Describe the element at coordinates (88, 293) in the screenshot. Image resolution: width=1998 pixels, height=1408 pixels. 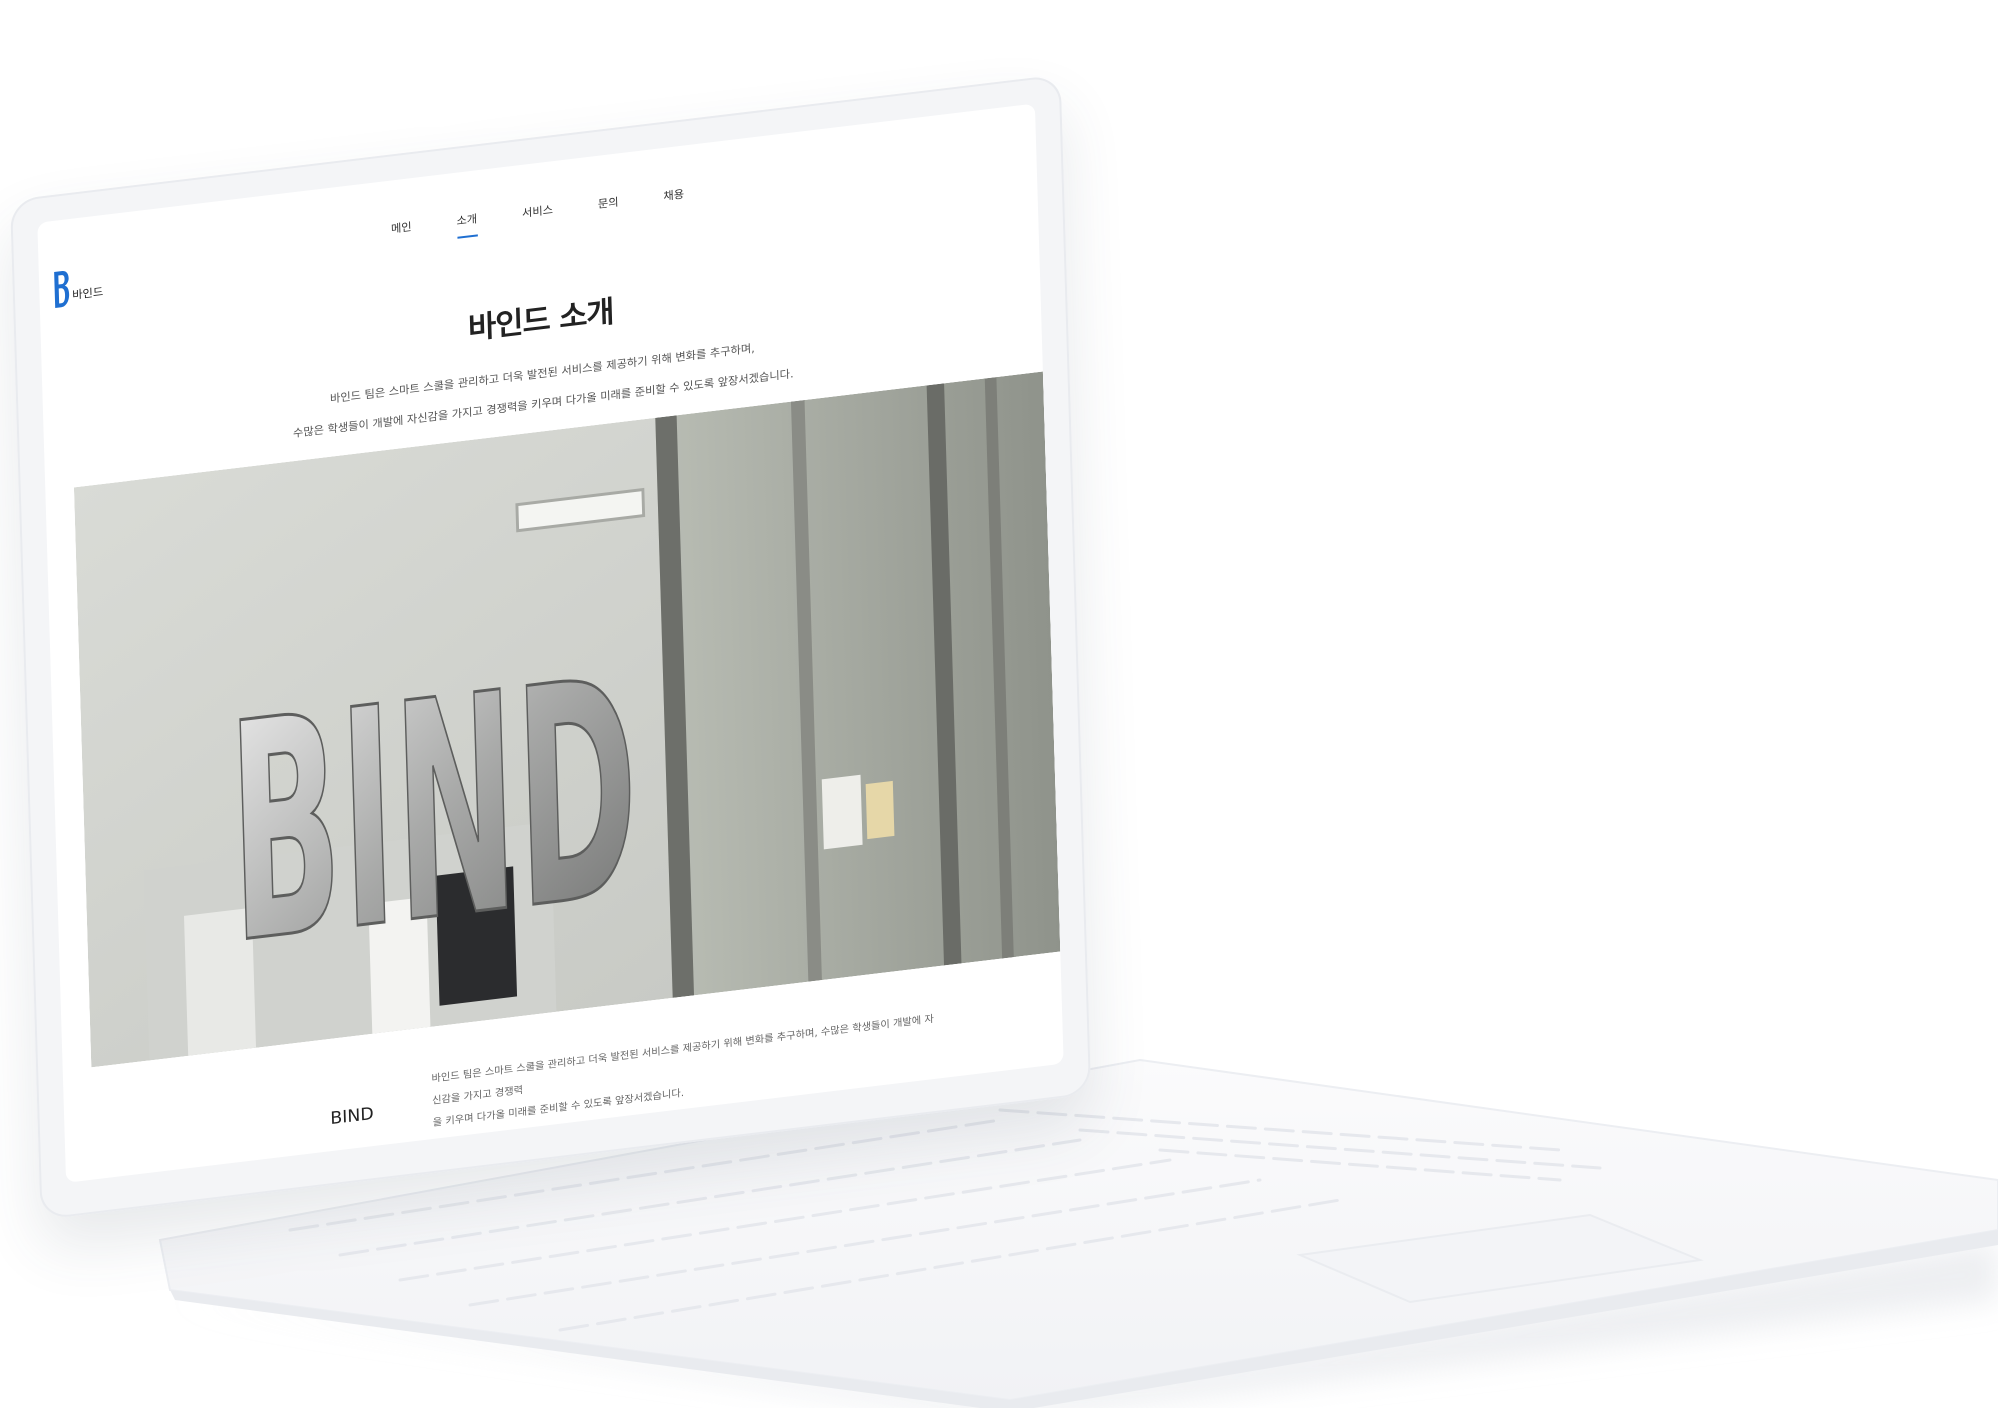
I see `logo-text: 바인드` at that location.